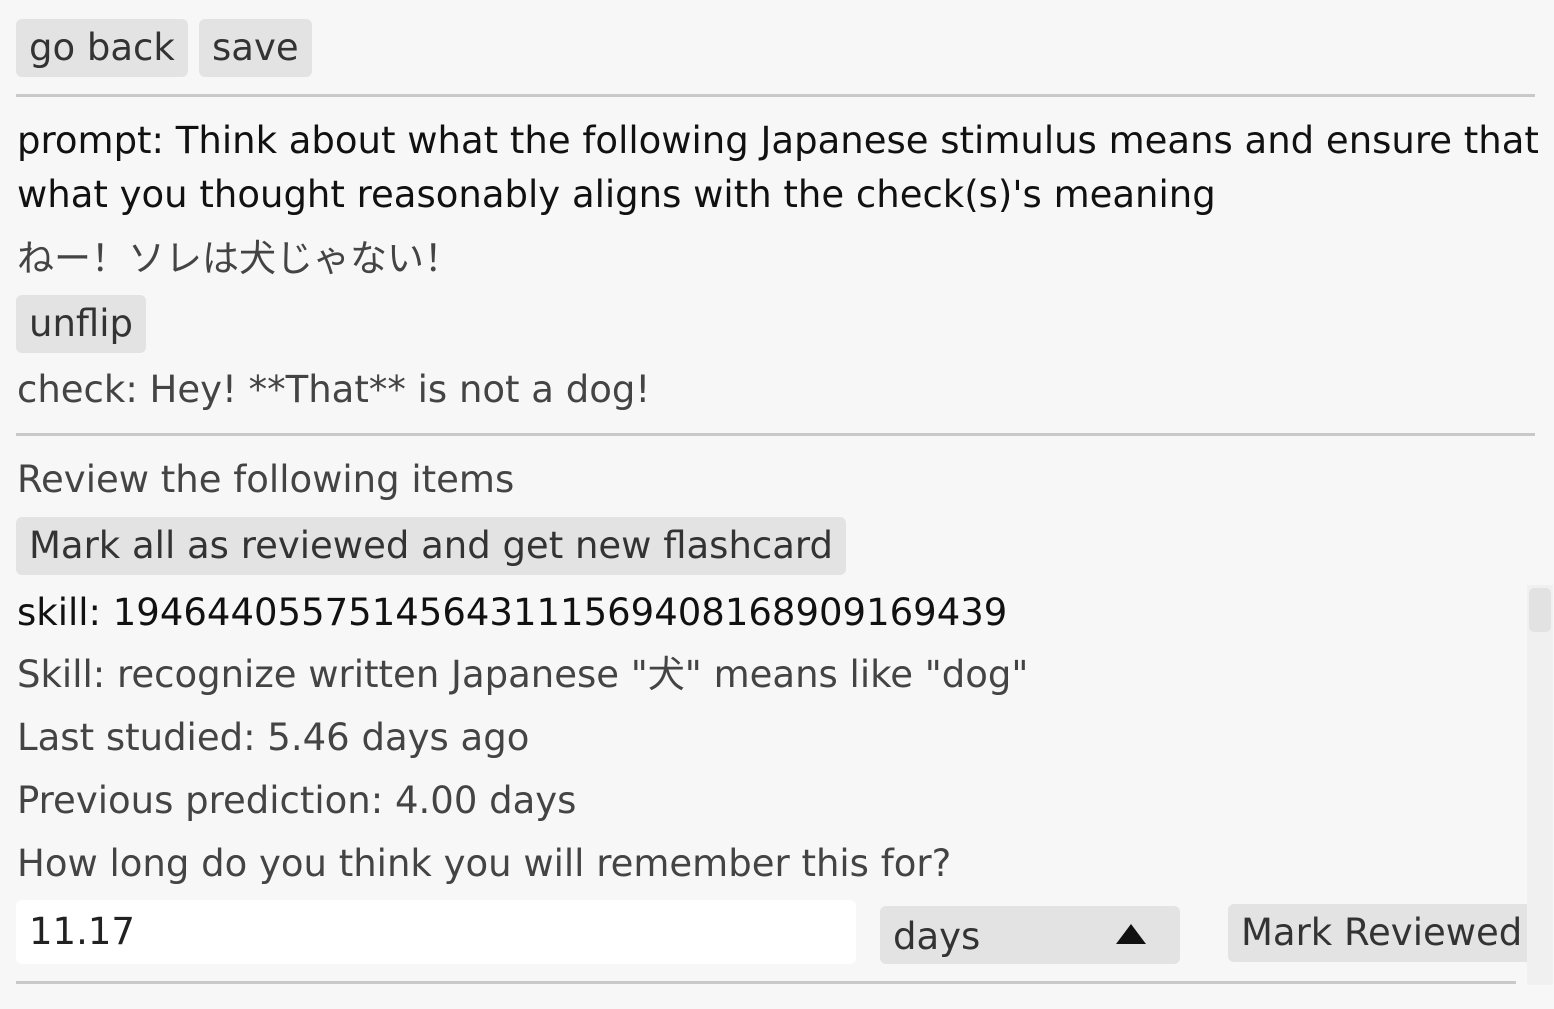 The width and height of the screenshot is (1554, 1009). I want to click on unit-select: days, so click(1030, 935).